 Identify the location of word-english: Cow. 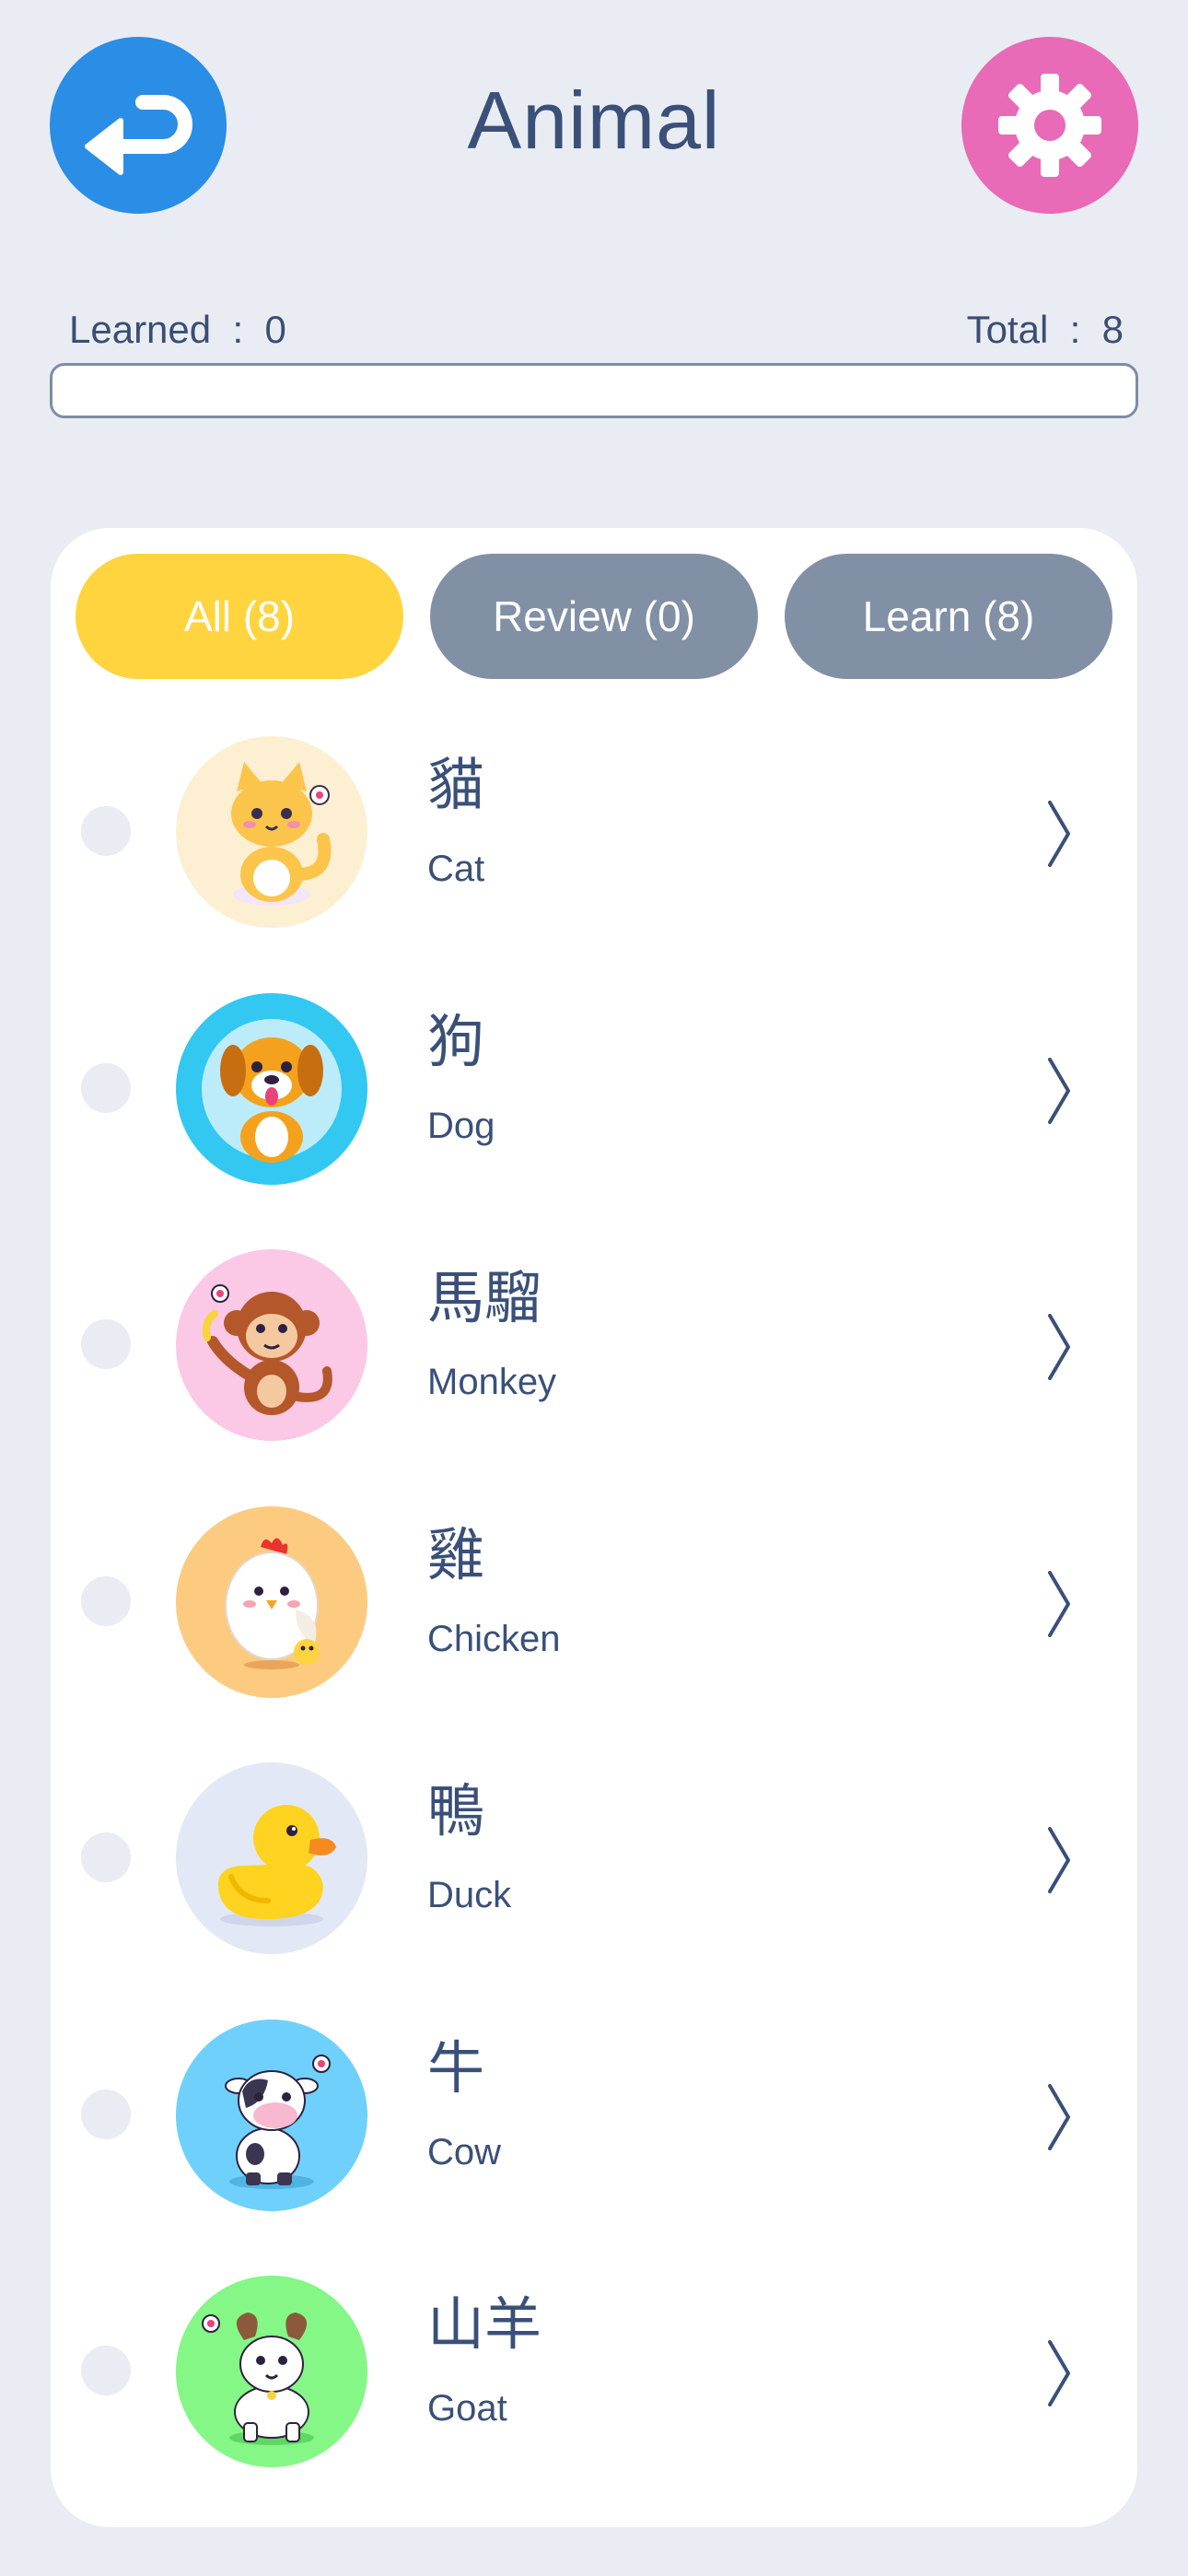
(464, 2151).